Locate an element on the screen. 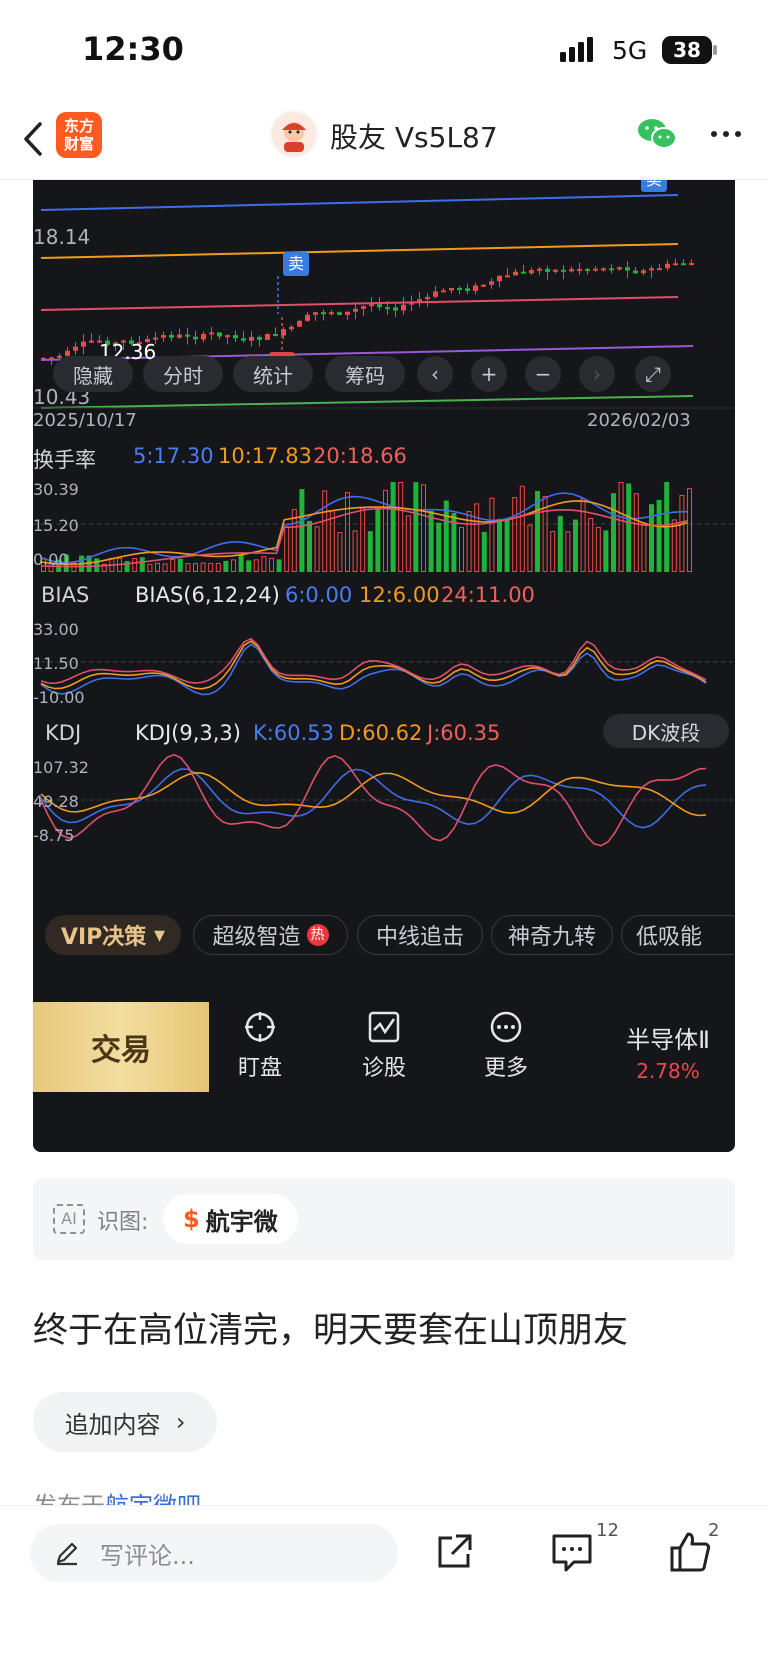 The width and height of the screenshot is (768, 1663). more-button: 更多 is located at coordinates (506, 1050).